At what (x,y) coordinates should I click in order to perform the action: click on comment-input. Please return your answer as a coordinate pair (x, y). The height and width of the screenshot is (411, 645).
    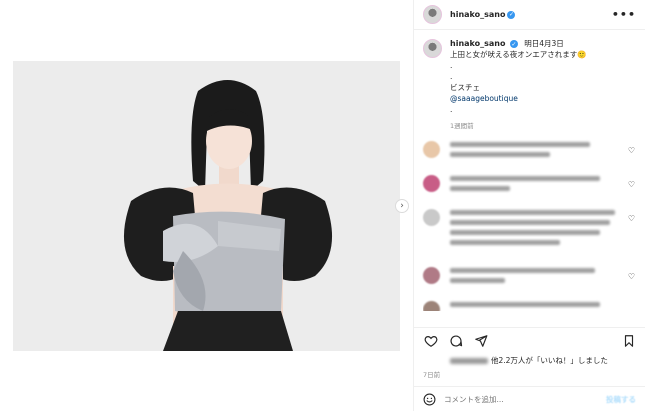
    Looking at the image, I should click on (519, 399).